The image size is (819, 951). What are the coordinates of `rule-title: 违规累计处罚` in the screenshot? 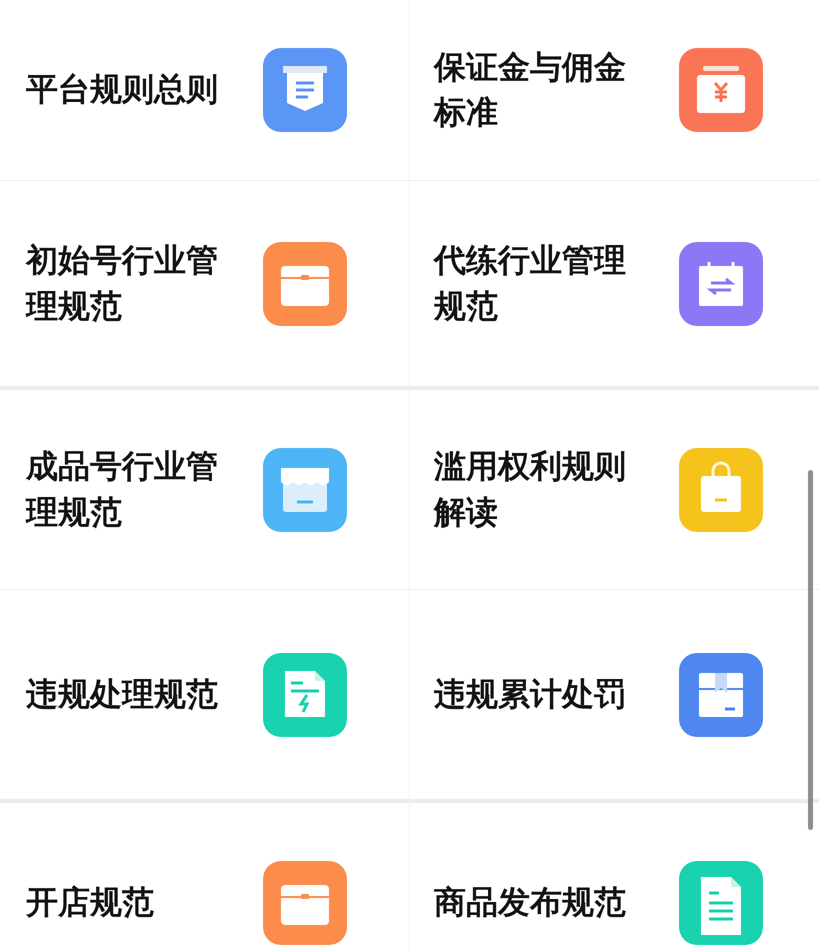 It's located at (533, 695).